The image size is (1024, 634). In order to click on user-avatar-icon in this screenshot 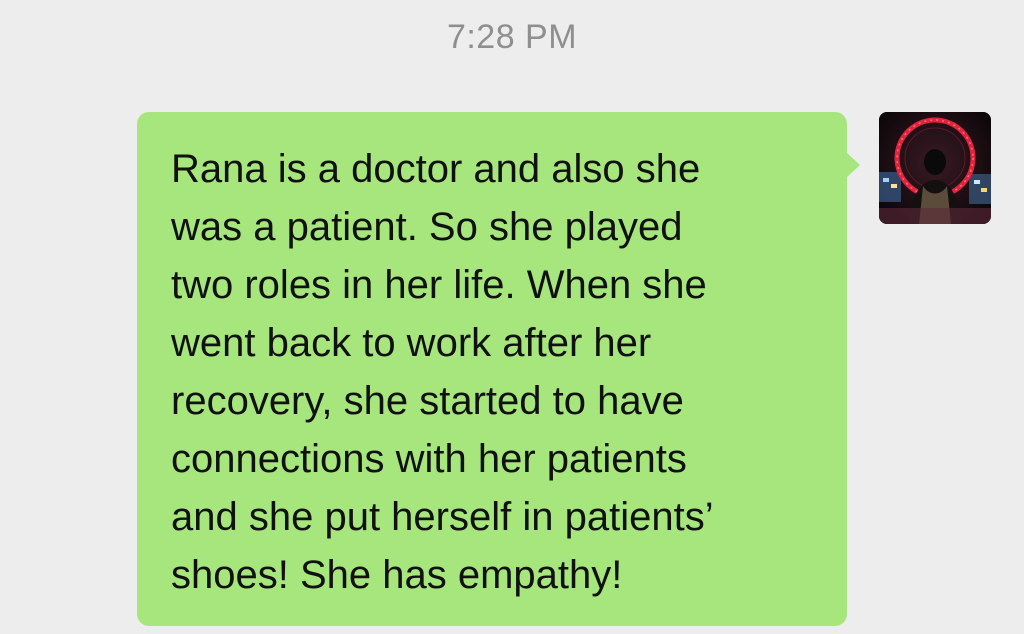, I will do `click(935, 168)`.